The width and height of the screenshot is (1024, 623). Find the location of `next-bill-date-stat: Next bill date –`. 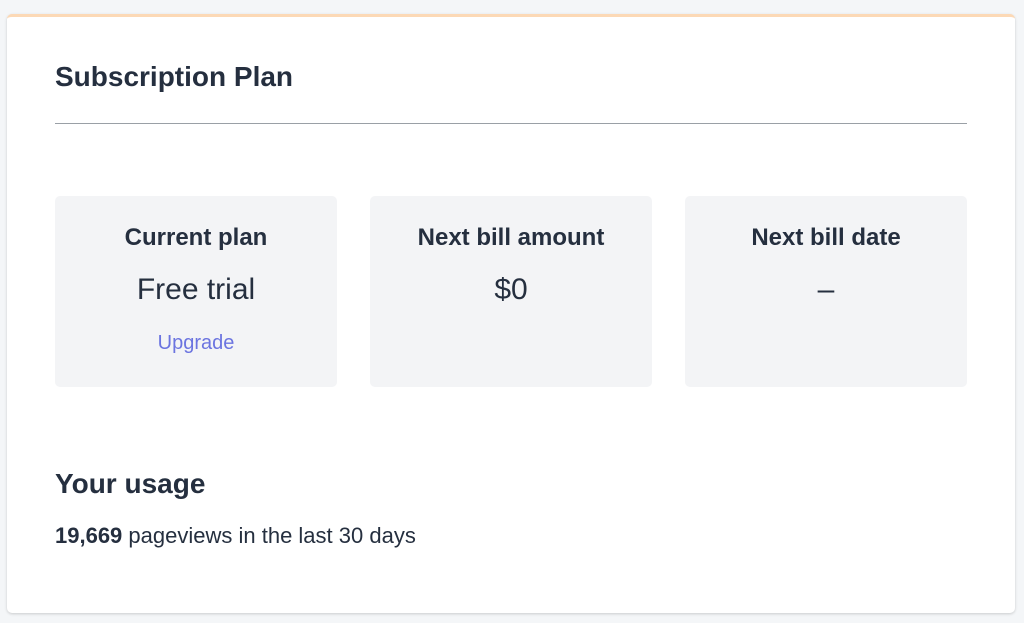

next-bill-date-stat: Next bill date – is located at coordinates (826, 291).